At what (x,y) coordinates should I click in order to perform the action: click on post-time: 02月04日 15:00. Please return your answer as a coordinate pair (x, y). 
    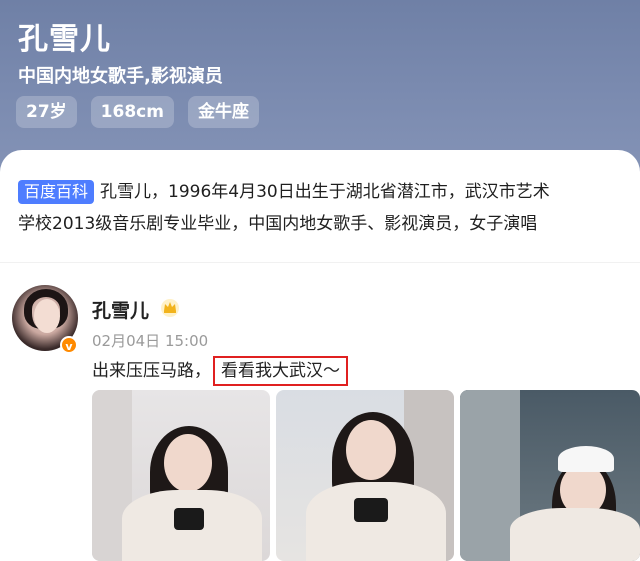
    Looking at the image, I should click on (150, 341).